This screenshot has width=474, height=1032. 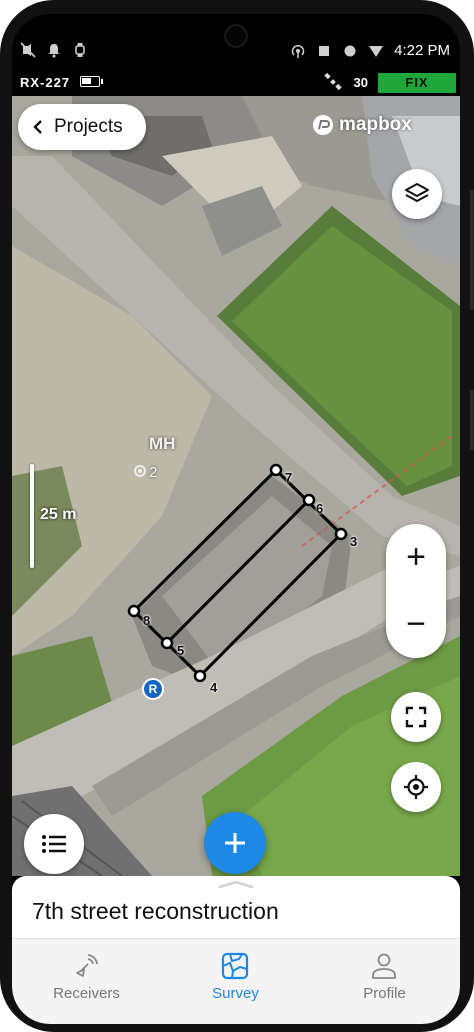 I want to click on manhole-icon, so click(x=140, y=471).